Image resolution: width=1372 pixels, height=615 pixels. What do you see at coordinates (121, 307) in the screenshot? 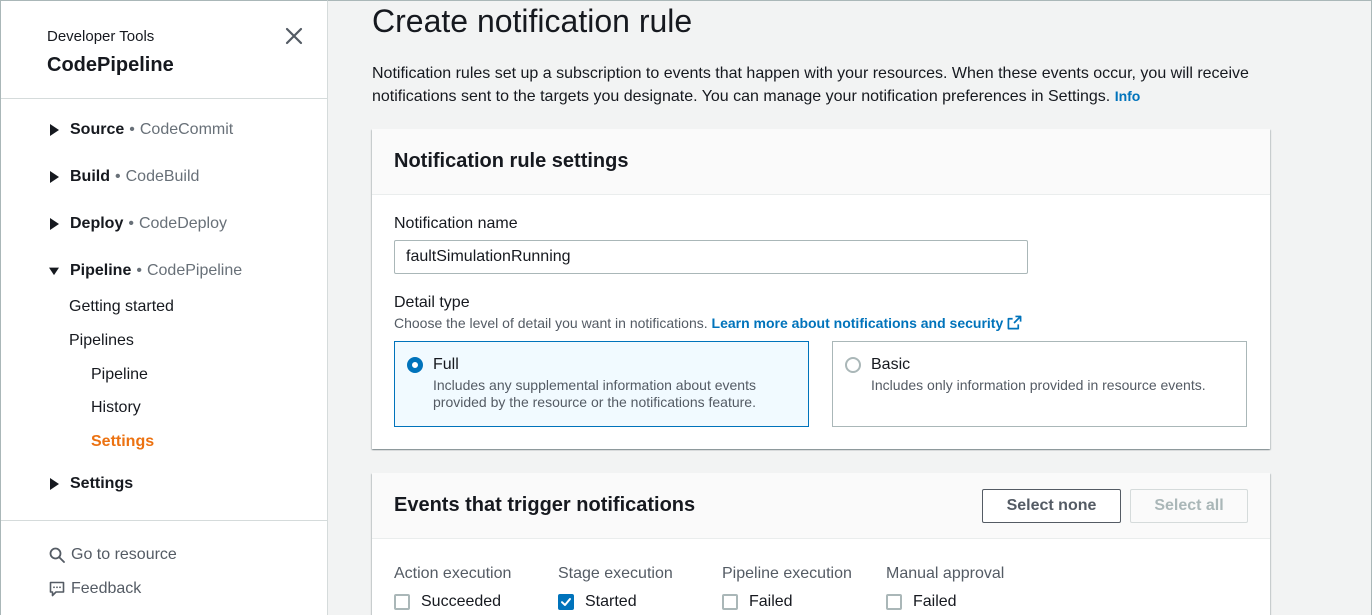
I see `sidebar-item-getting-started: Getting started` at bounding box center [121, 307].